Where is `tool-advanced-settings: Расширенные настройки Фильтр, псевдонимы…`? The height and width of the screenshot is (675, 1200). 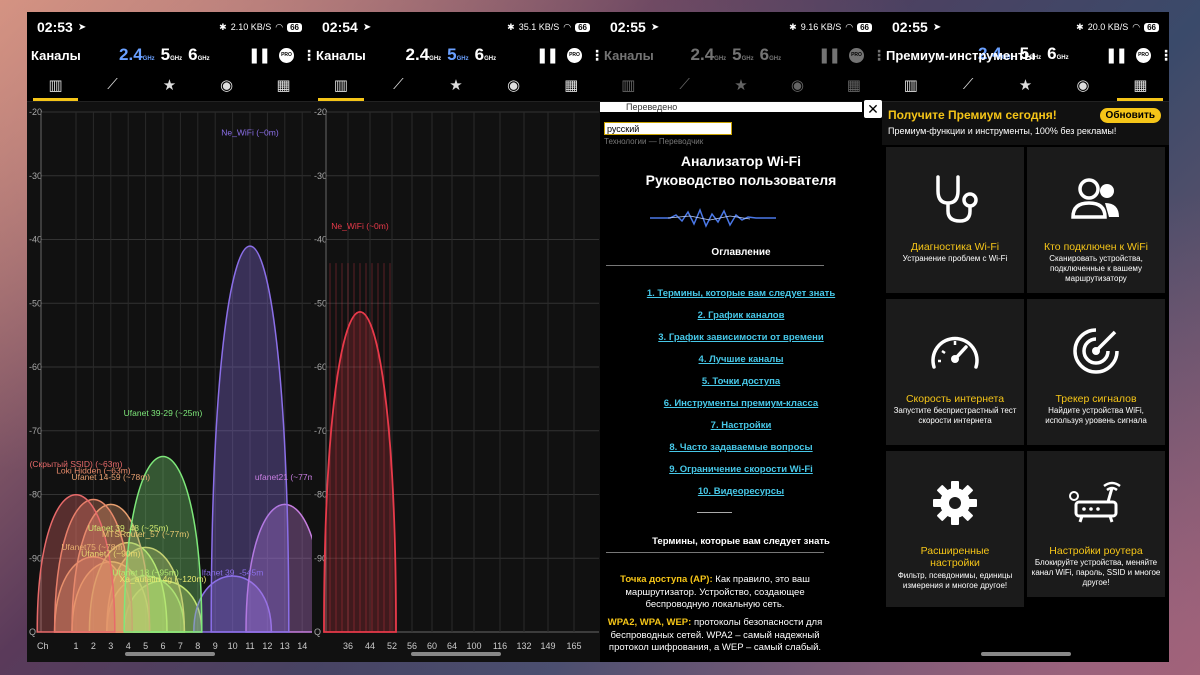 tool-advanced-settings: Расширенные настройки Фильтр, псевдонимы… is located at coordinates (955, 529).